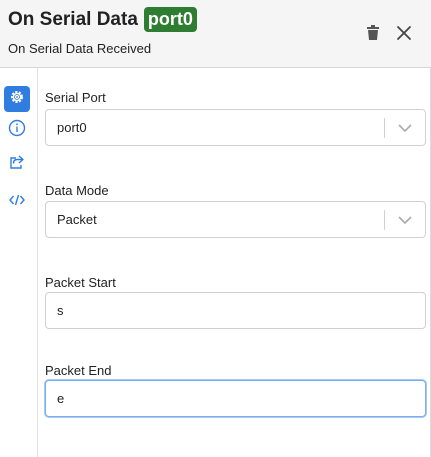 This screenshot has height=457, width=431. I want to click on serial-port-select: port0, so click(235, 127).